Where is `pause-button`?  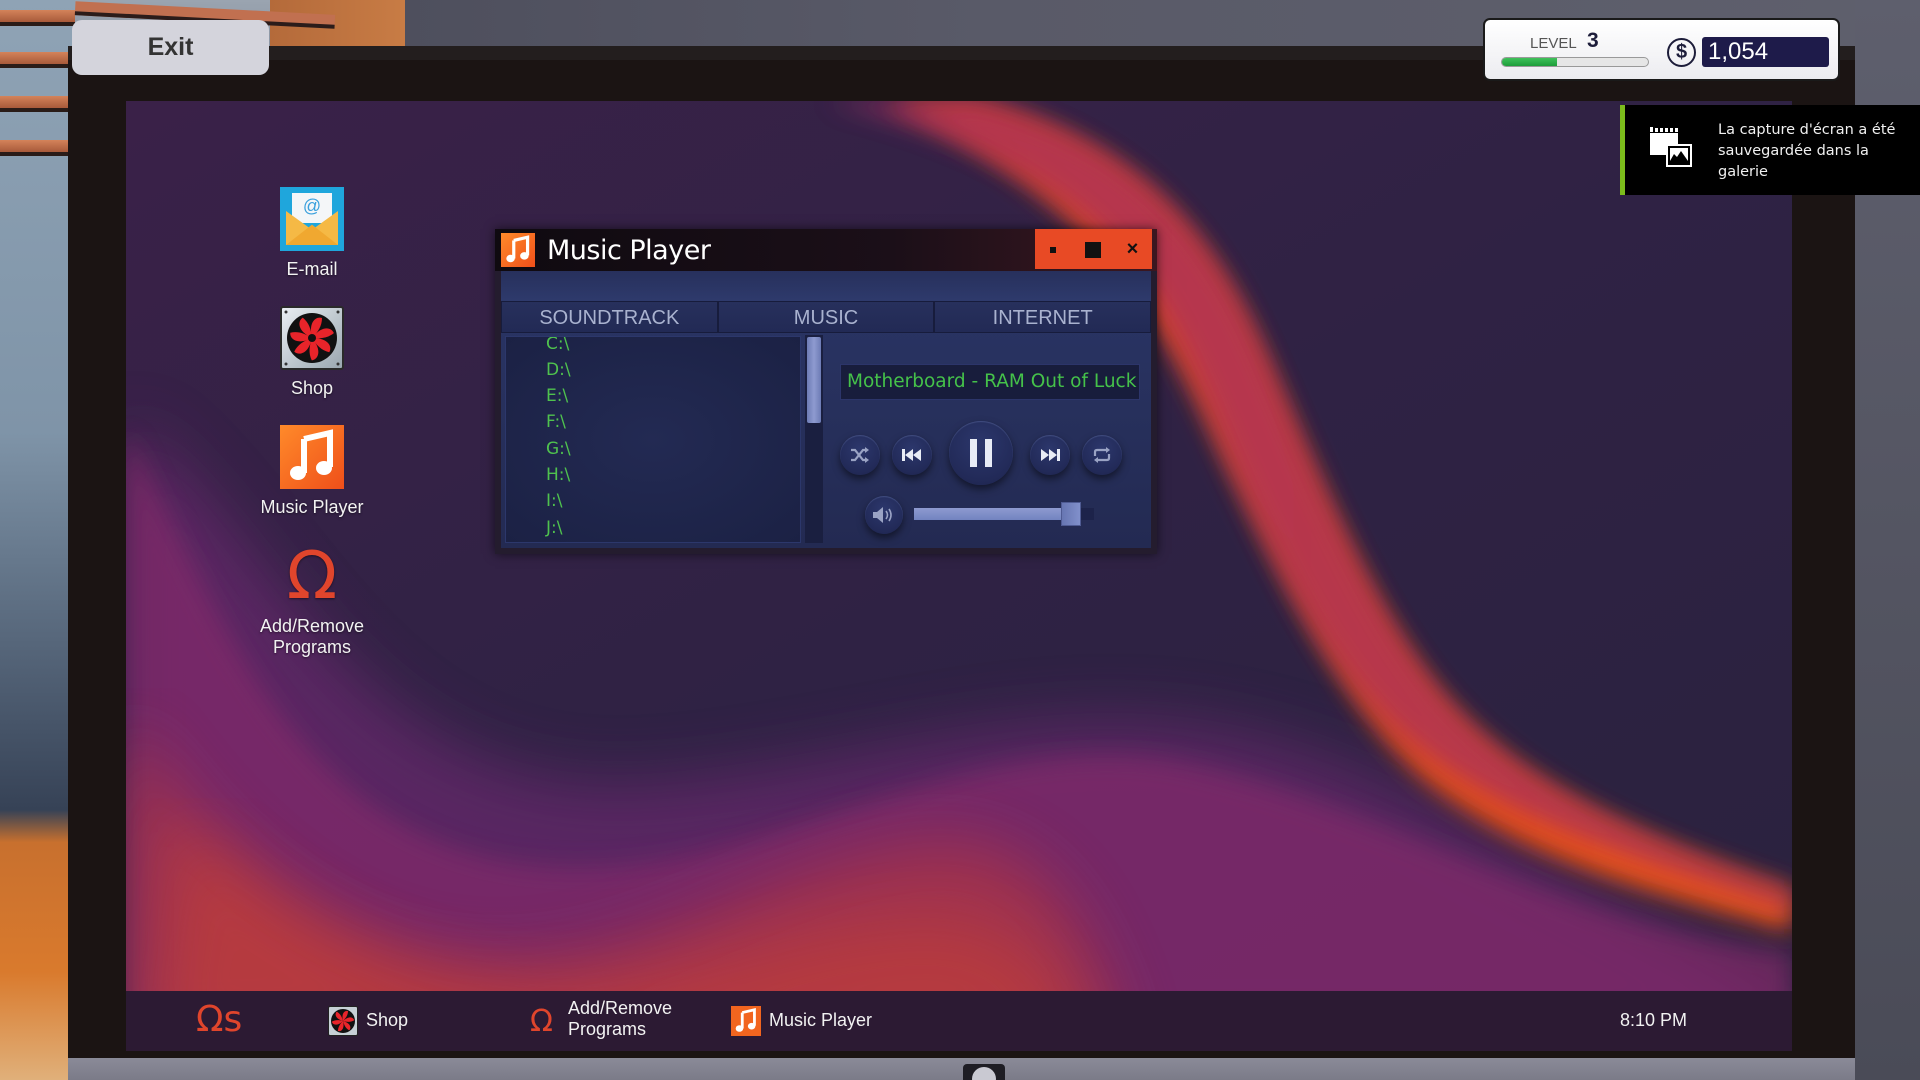
pause-button is located at coordinates (981, 453).